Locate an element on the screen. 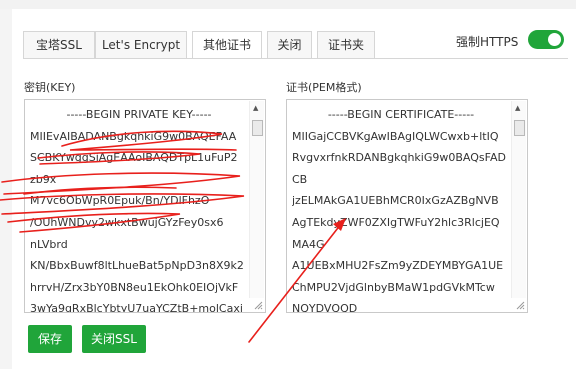 The height and width of the screenshot is (369, 576). key-line: 3wYa9qRxBlcYbtyU7uaYCZtB+molCaxj is located at coordinates (136, 307).